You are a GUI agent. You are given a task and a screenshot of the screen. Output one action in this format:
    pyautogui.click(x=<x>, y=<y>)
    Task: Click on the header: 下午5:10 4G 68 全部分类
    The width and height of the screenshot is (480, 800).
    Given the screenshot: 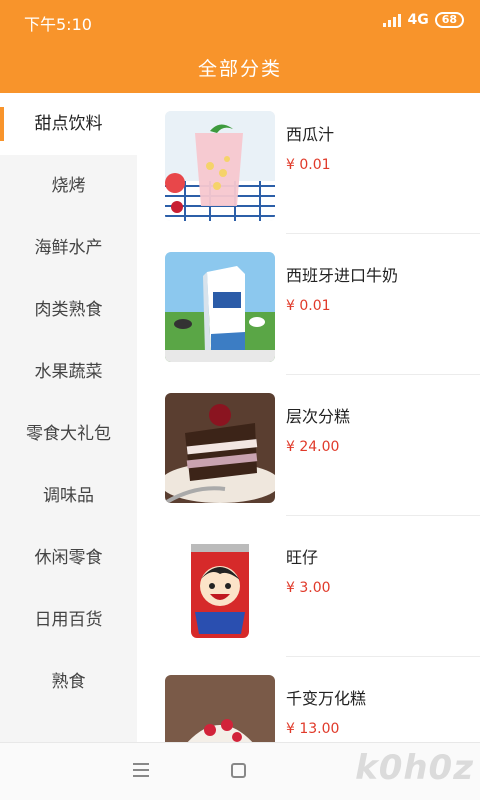 What is the action you would take?
    pyautogui.click(x=240, y=46)
    